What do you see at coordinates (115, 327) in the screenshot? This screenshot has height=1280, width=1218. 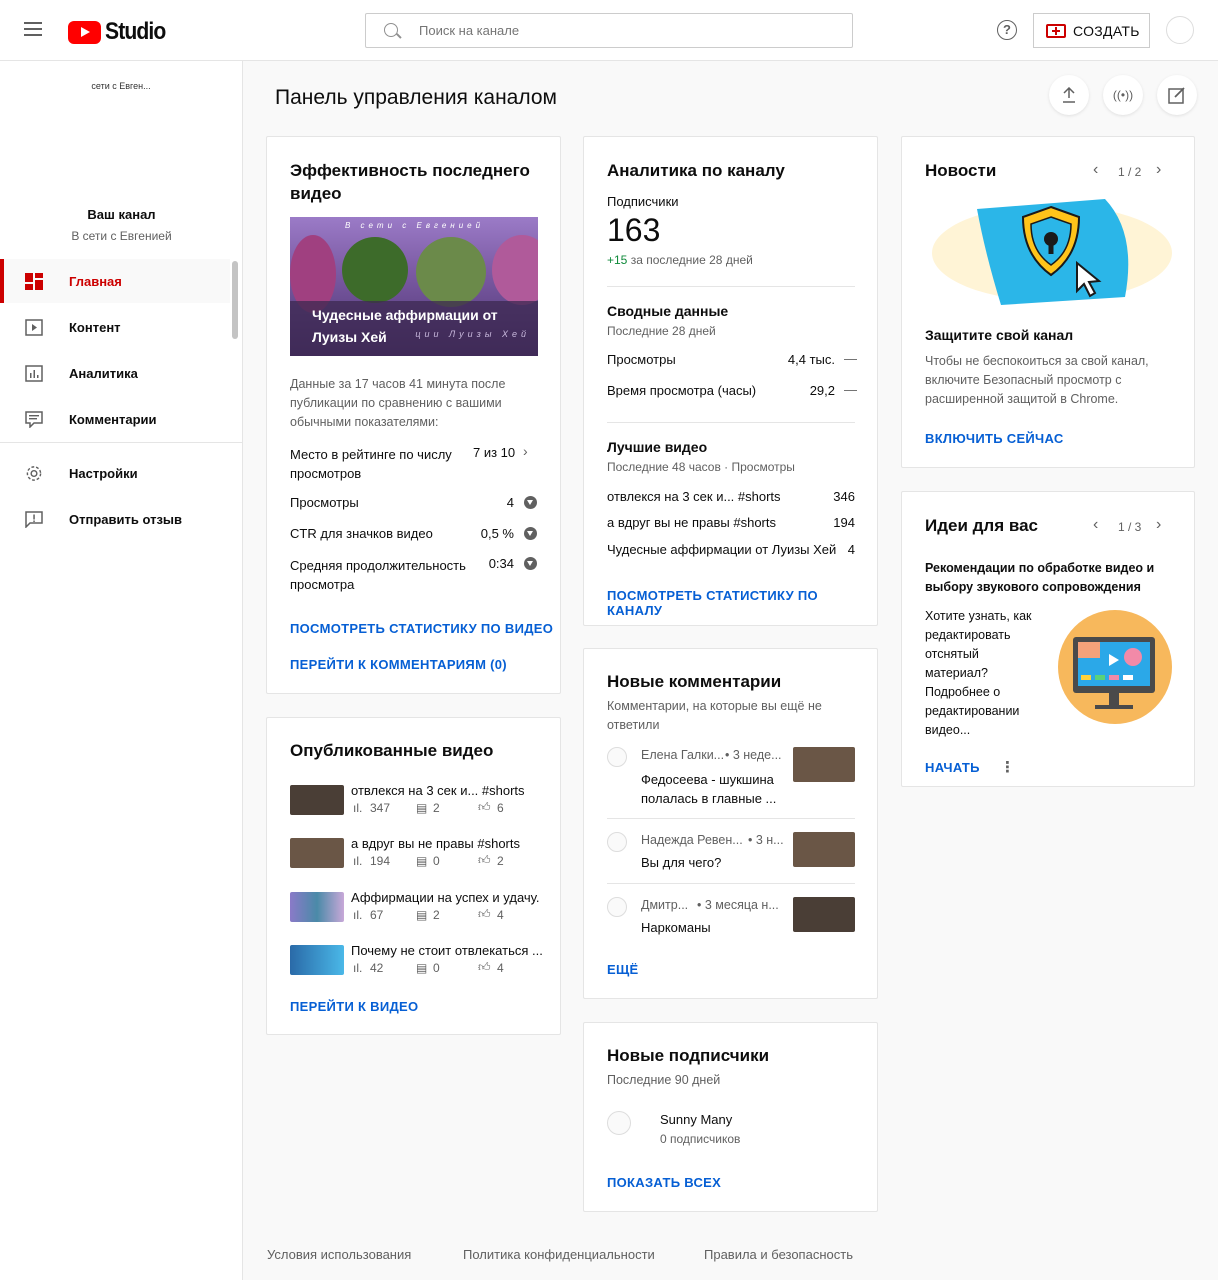 I see `sidebar-item-content: Контент` at bounding box center [115, 327].